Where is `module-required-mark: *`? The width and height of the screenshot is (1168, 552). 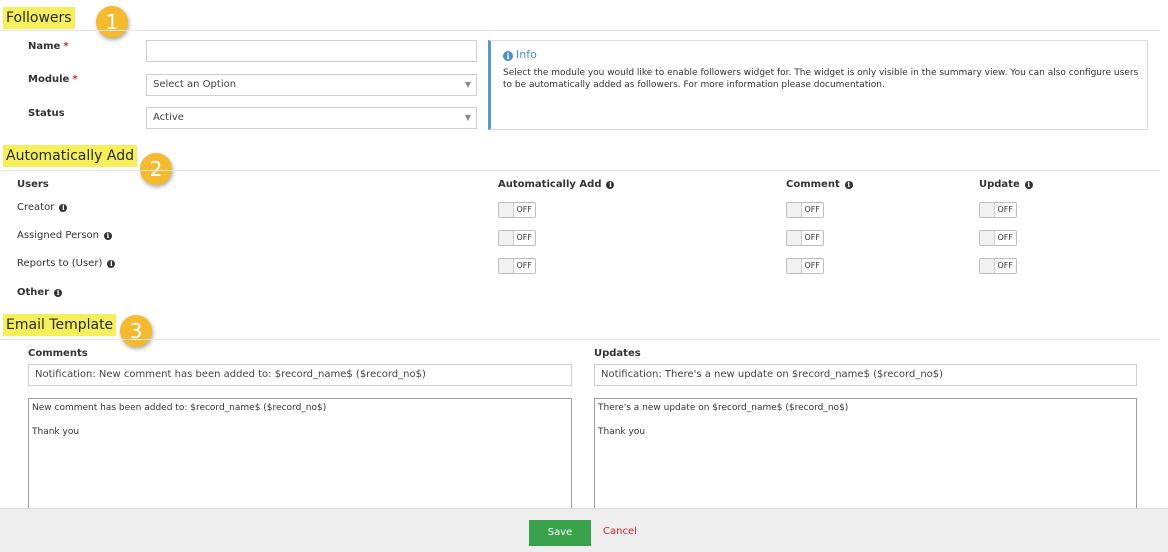
module-required-mark: * is located at coordinates (75, 79).